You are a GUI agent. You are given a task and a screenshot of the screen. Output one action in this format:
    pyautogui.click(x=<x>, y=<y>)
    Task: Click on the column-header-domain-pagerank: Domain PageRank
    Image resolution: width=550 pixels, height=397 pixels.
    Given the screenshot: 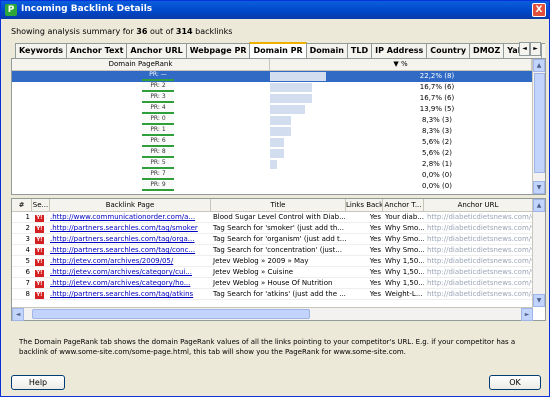 What is the action you would take?
    pyautogui.click(x=141, y=65)
    